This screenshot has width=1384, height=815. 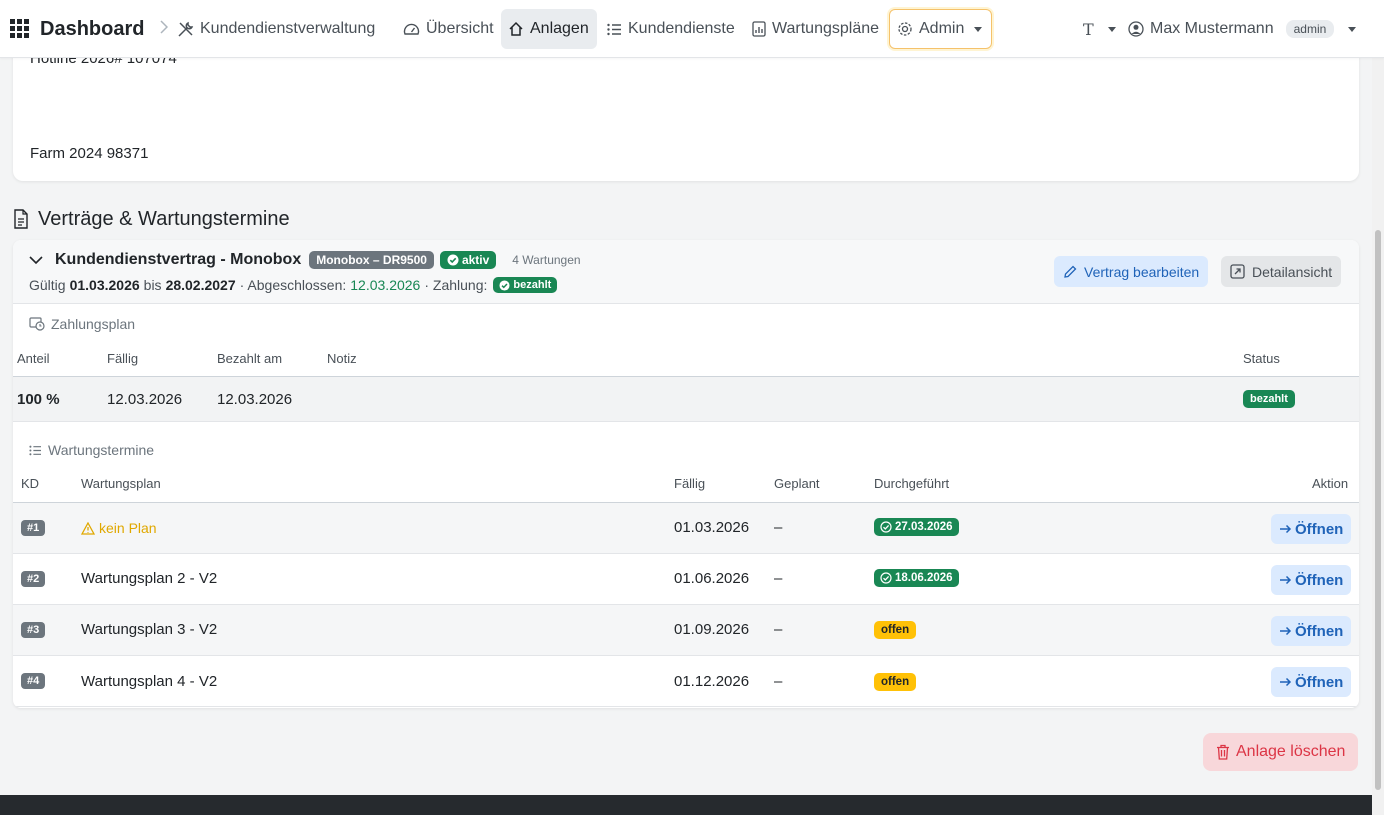 I want to click on warning-icon, so click(x=88, y=528).